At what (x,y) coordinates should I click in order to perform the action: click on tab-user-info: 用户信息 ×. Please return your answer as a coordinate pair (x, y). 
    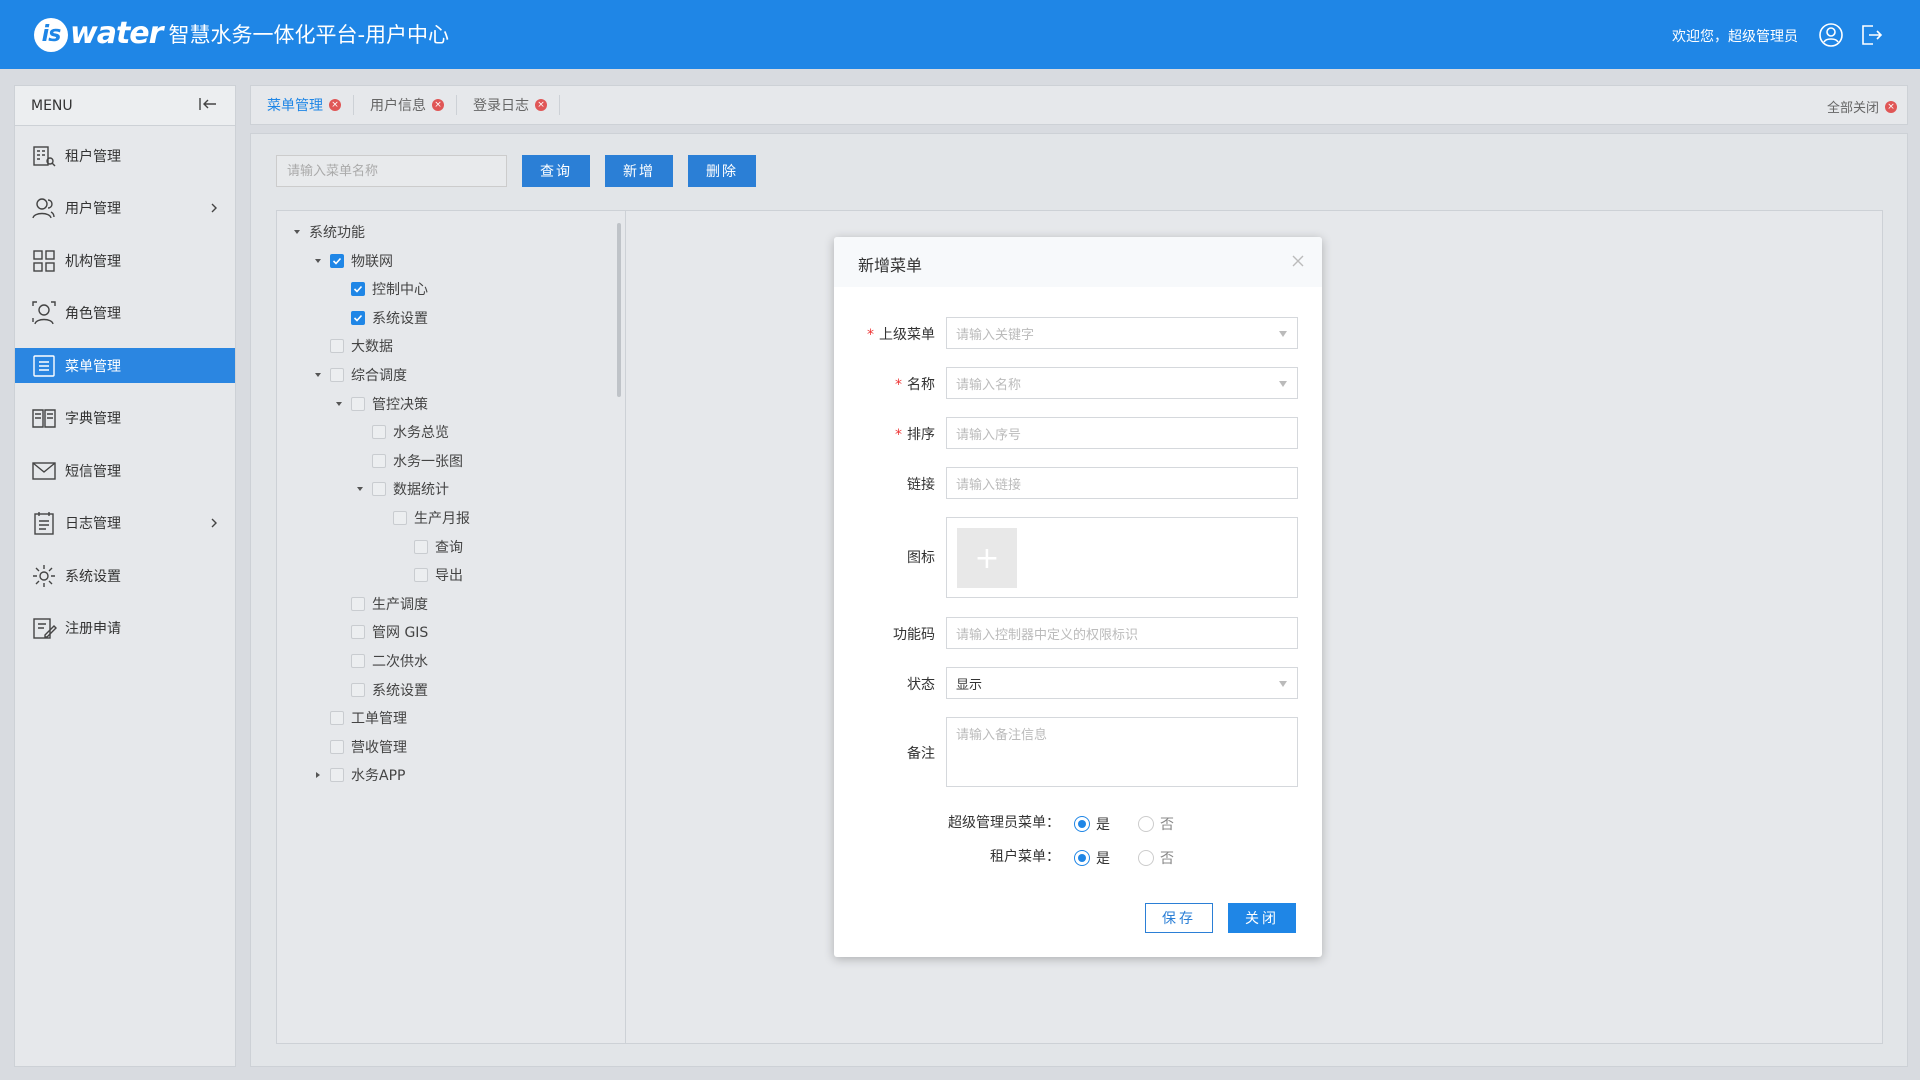
    Looking at the image, I should click on (405, 105).